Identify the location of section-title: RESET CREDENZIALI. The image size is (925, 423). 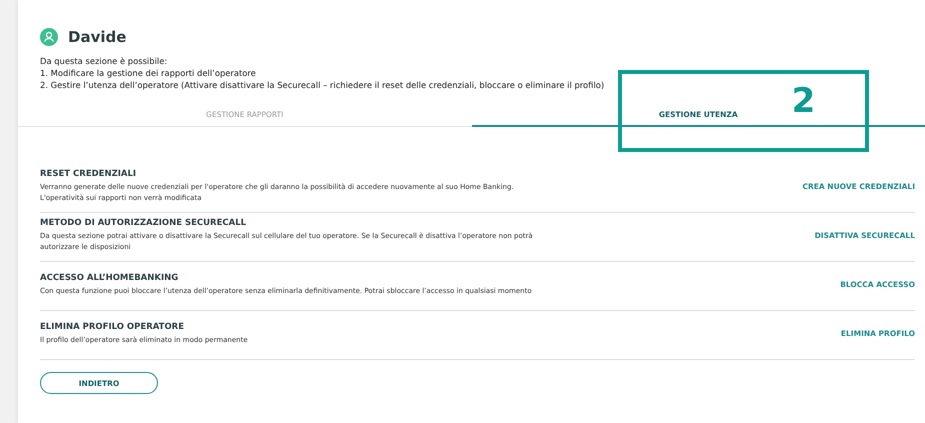
(89, 174).